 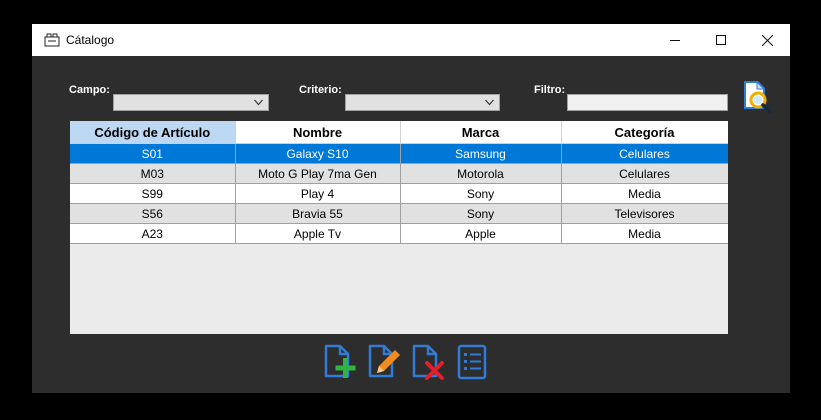 I want to click on campo-label: Campo:, so click(x=89, y=90).